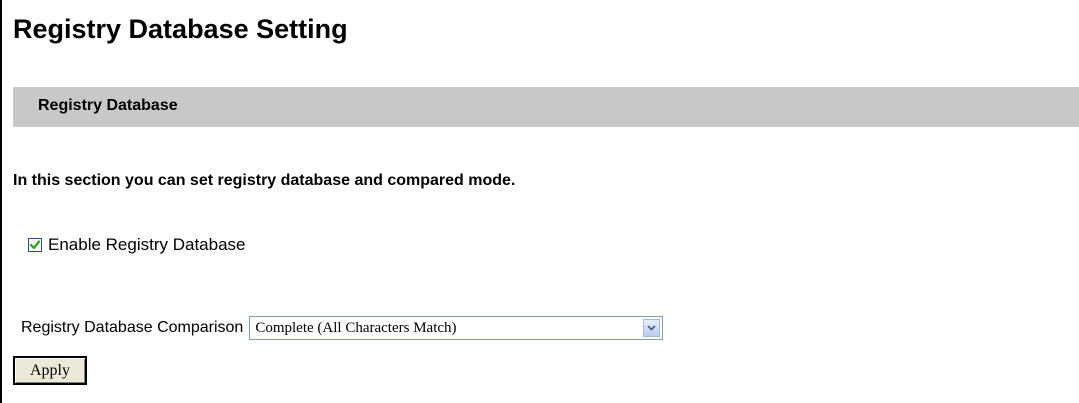  Describe the element at coordinates (180, 29) in the screenshot. I see `page-title: Registry Database Setting` at that location.